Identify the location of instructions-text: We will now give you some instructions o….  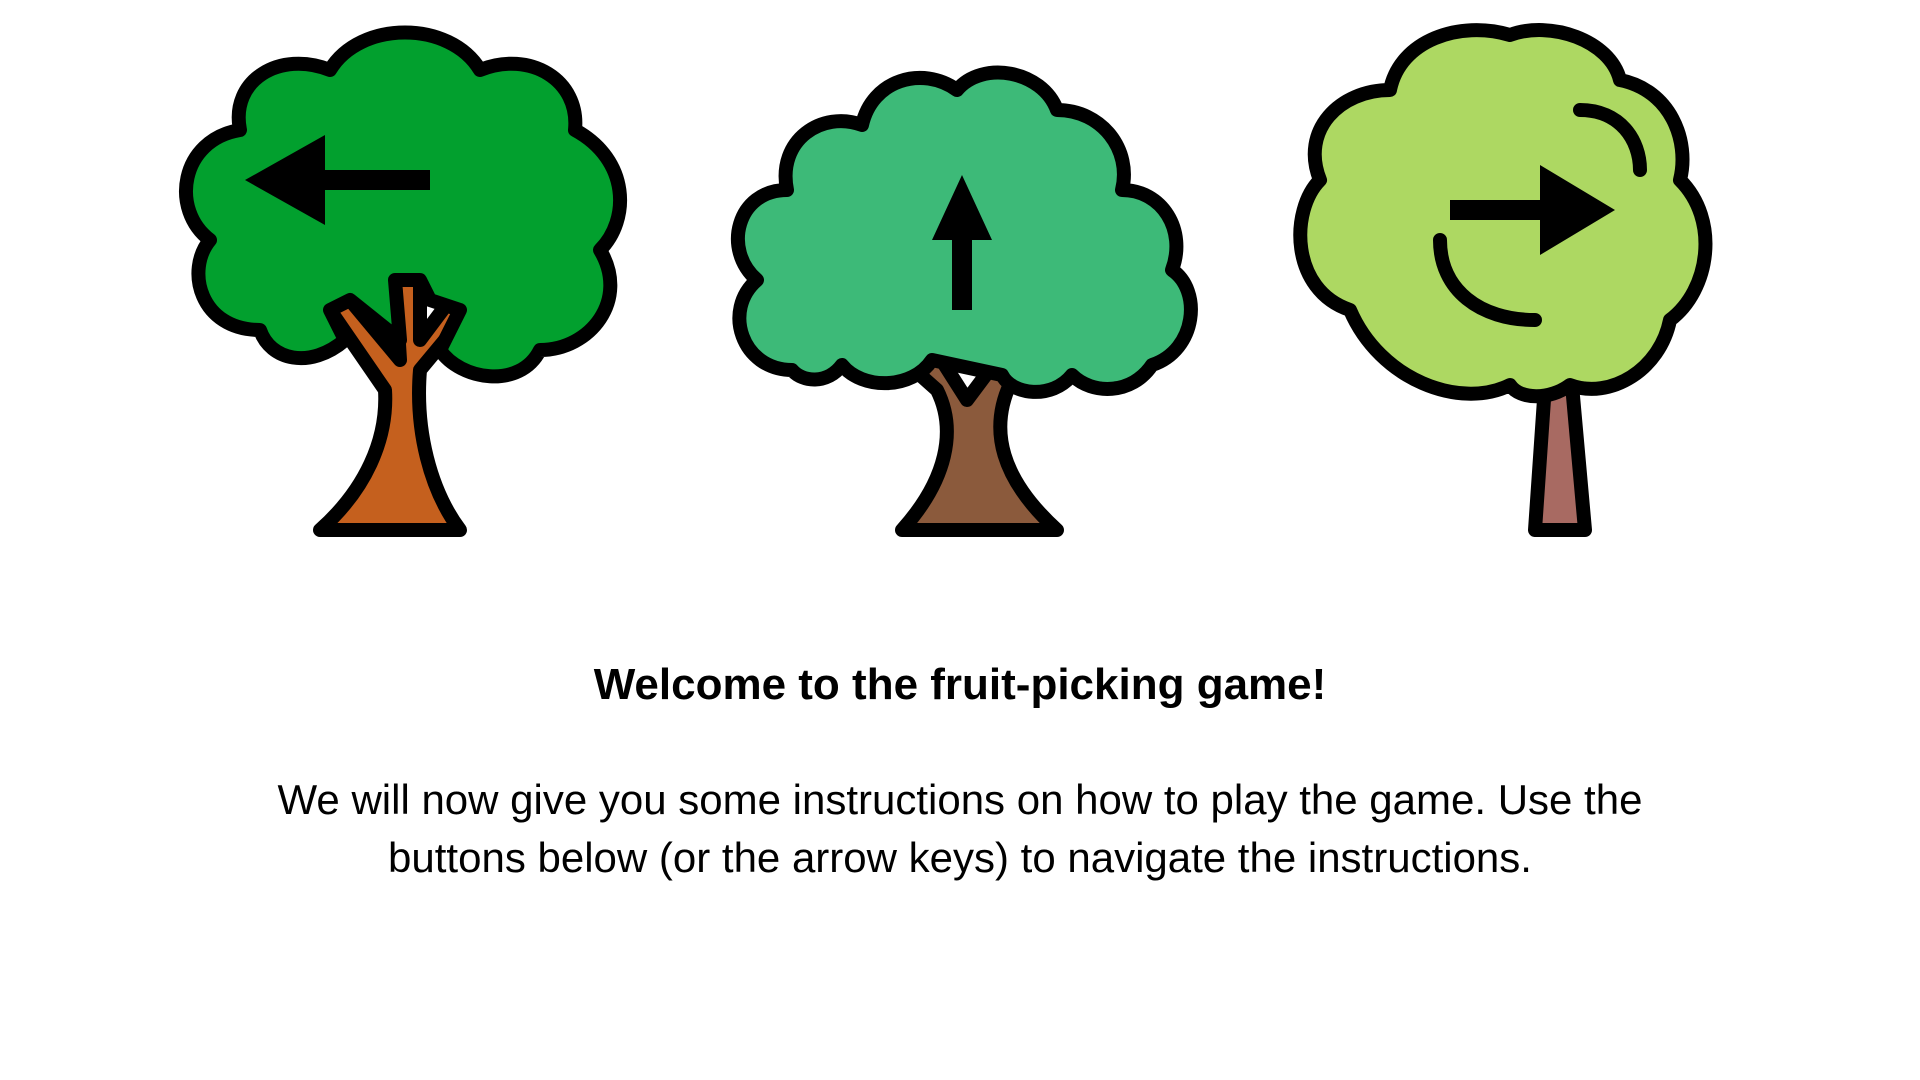
(960, 828).